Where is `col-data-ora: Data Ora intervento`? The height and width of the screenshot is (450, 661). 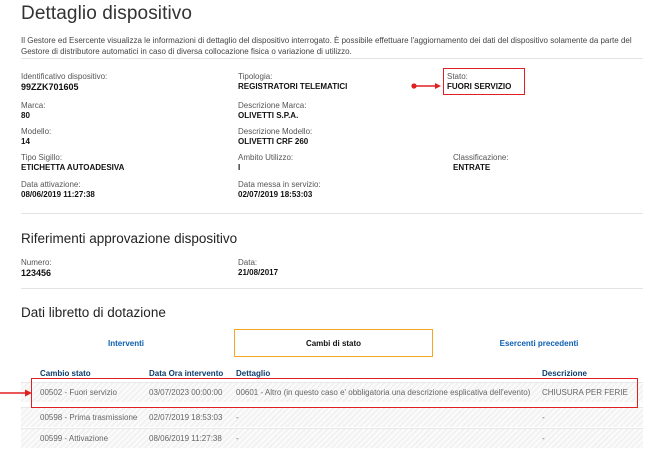
col-data-ora: Data Ora intervento is located at coordinates (186, 373).